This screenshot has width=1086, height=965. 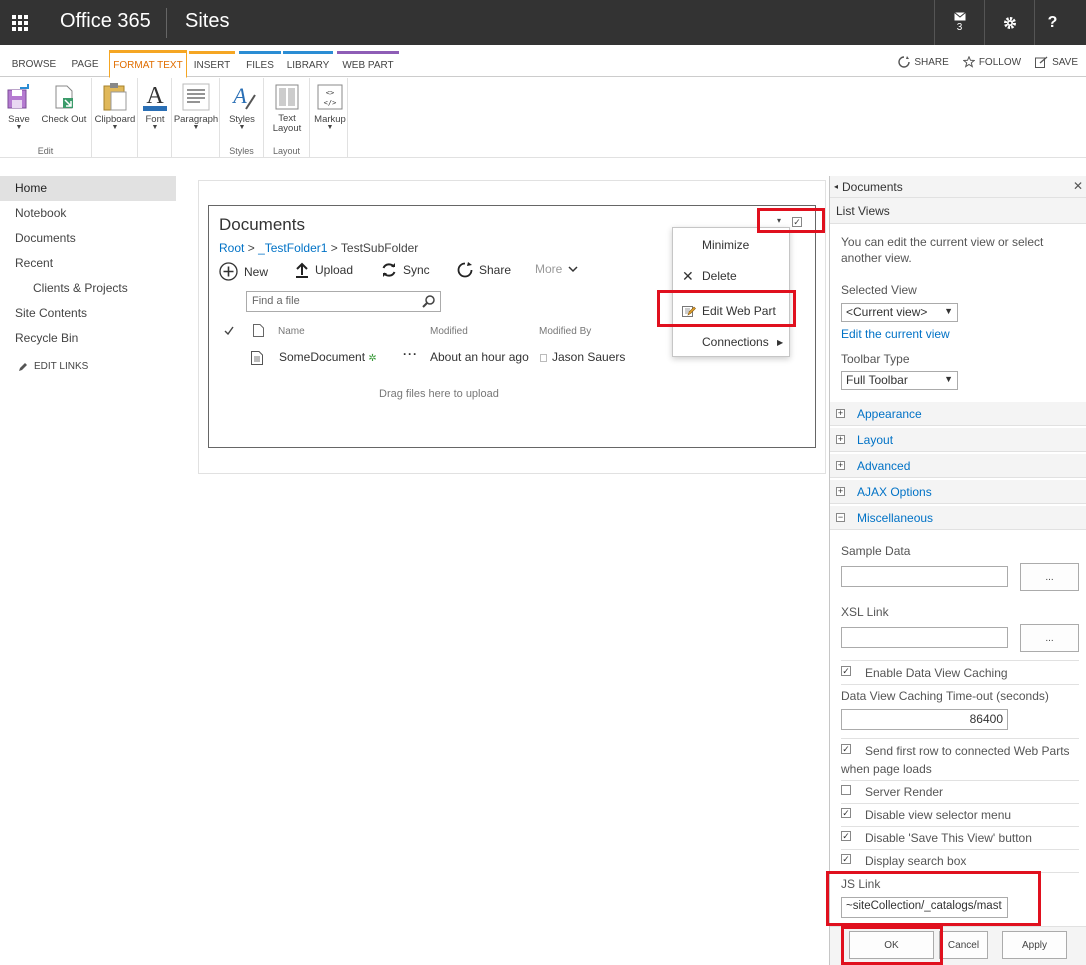 I want to click on nav-item-recent: Recent, so click(x=88, y=263).